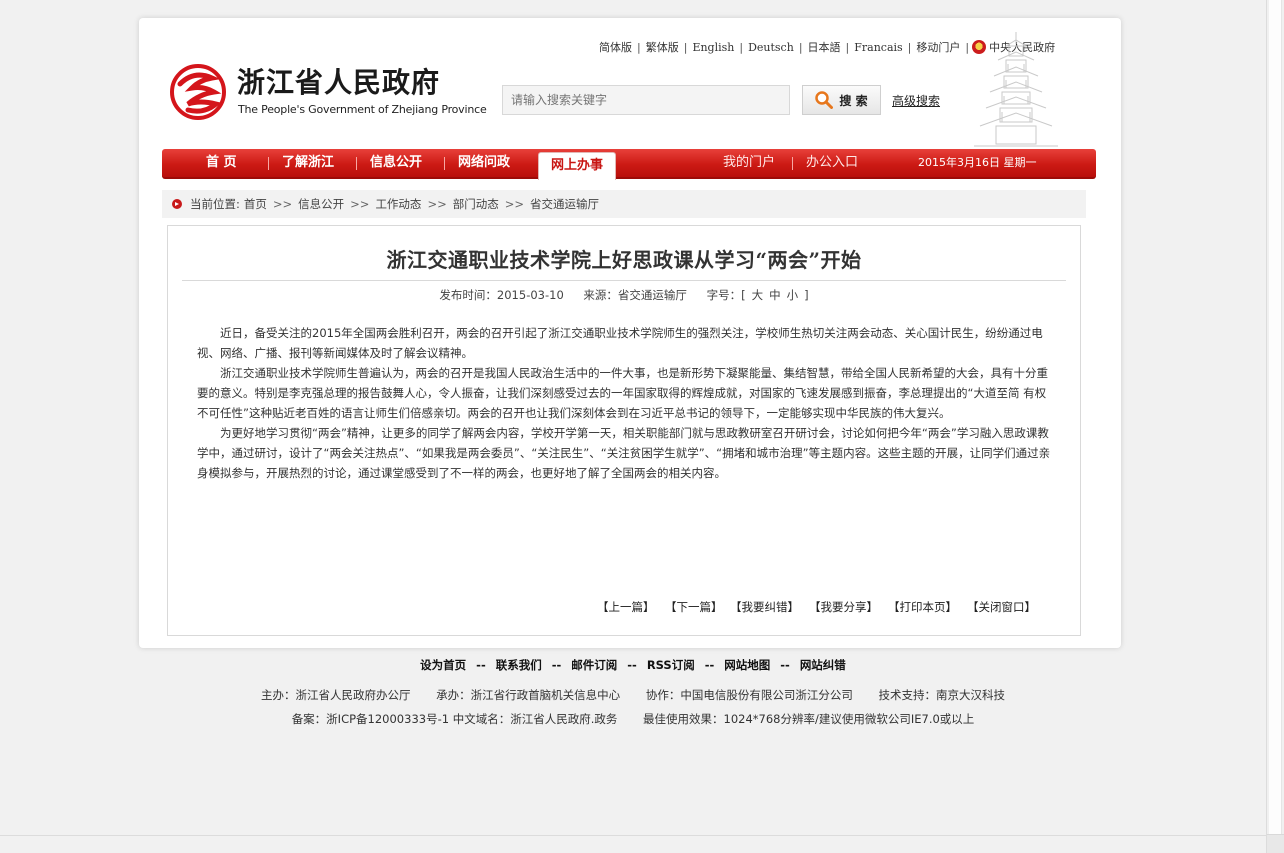  What do you see at coordinates (724, 295) in the screenshot?
I see `font-size-label: 字号：` at bounding box center [724, 295].